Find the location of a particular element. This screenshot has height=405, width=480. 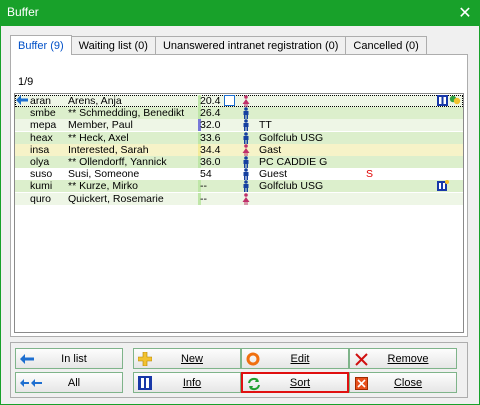

player-name: ** Ollendorff, Yannick is located at coordinates (117, 162).